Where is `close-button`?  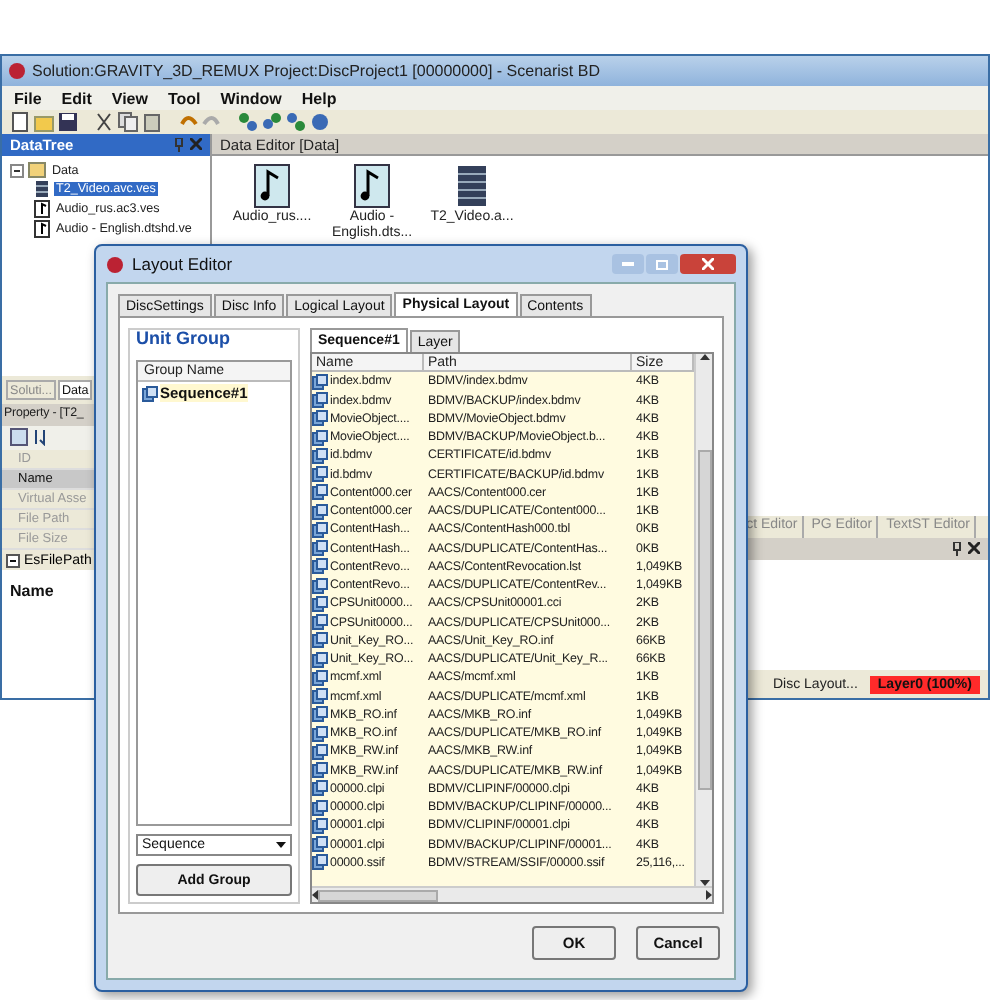
close-button is located at coordinates (708, 264).